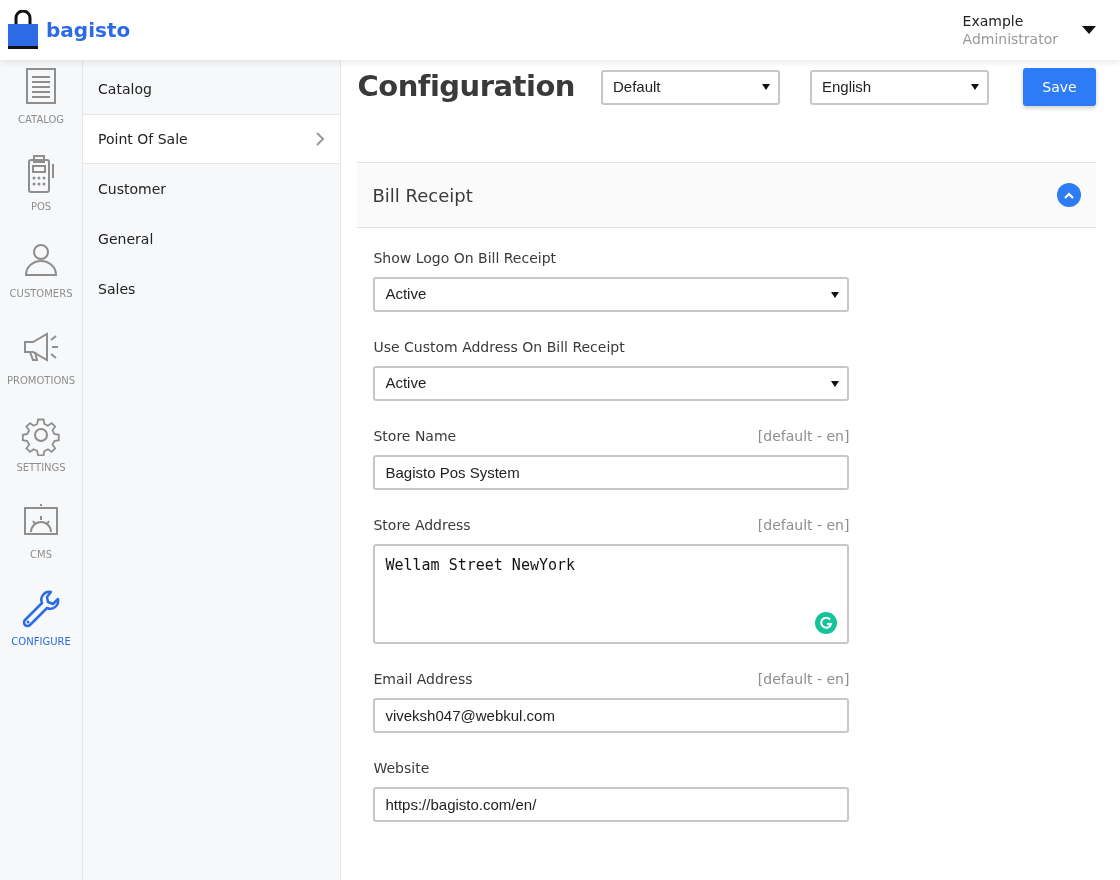 This screenshot has width=1120, height=880. What do you see at coordinates (212, 89) in the screenshot?
I see `config-menu-item: Catalog` at bounding box center [212, 89].